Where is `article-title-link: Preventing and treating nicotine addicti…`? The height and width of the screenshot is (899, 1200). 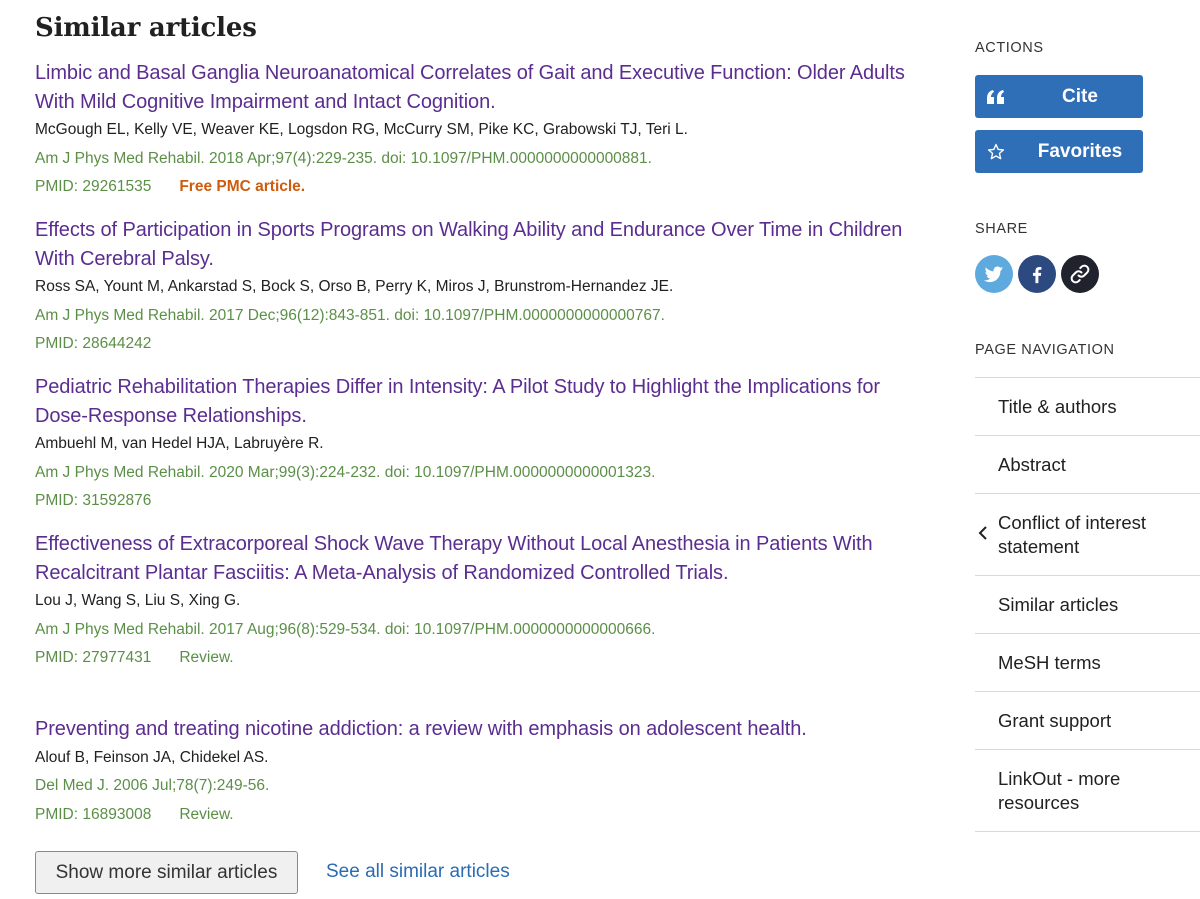
article-title-link: Preventing and treating nicotine addicti… is located at coordinates (470, 729).